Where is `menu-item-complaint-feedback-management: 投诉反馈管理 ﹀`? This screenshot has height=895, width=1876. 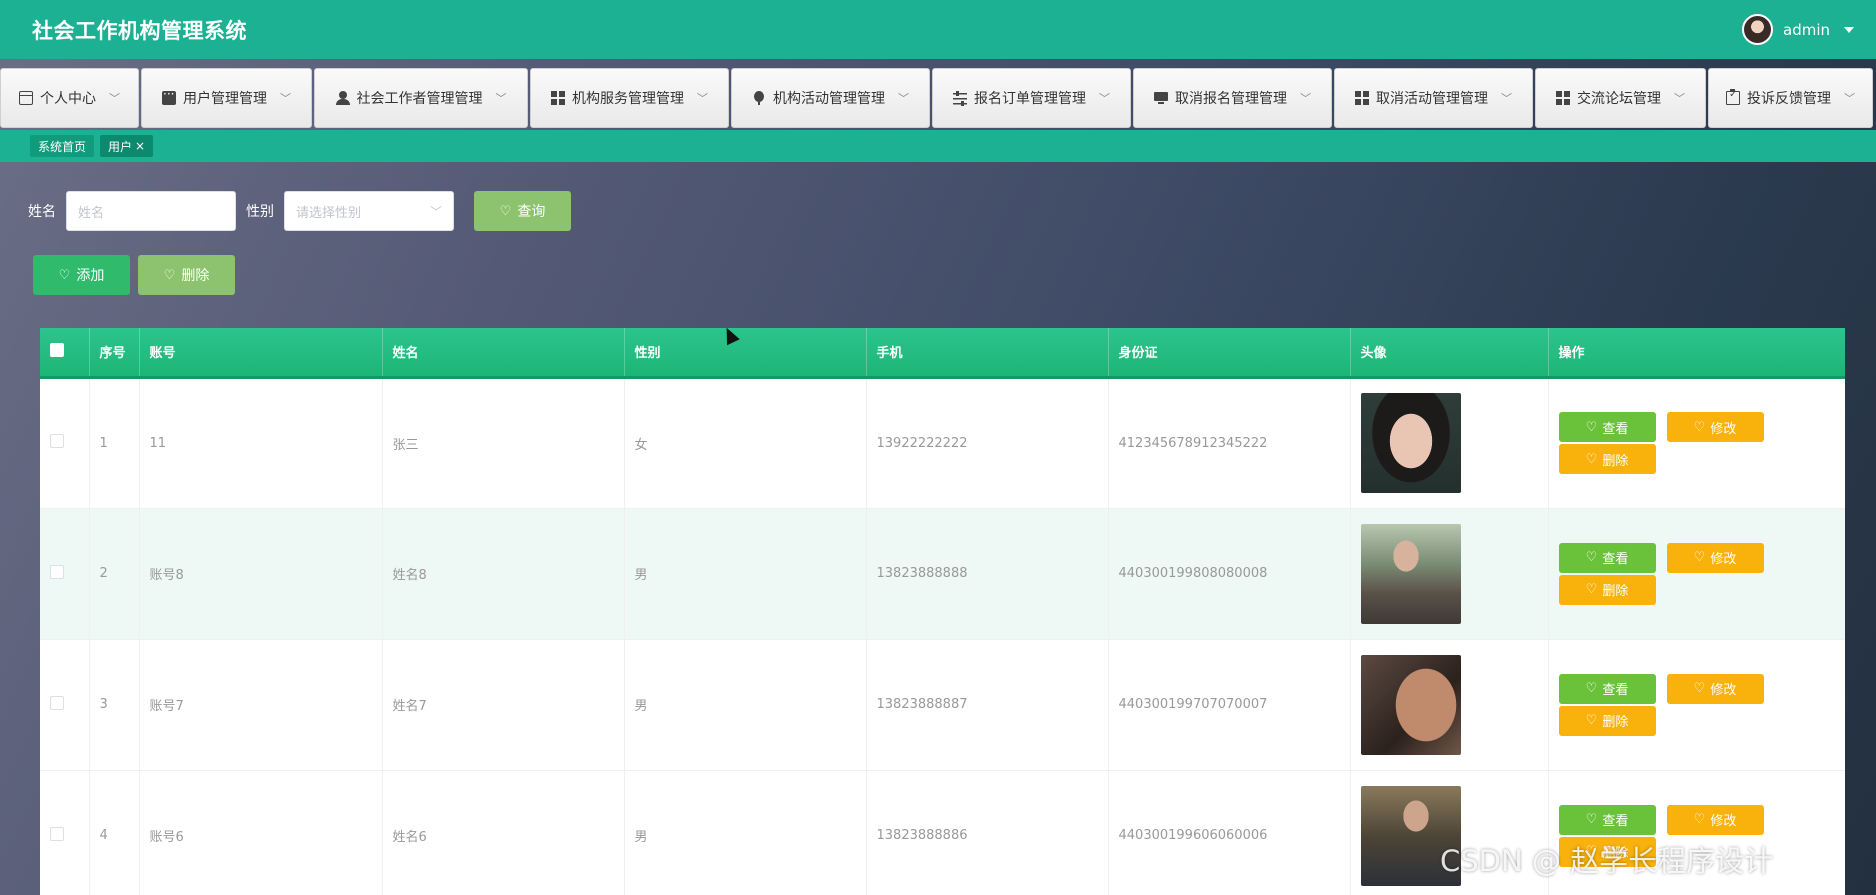
menu-item-complaint-feedback-management: 投诉反馈管理 ﹀ is located at coordinates (1790, 98).